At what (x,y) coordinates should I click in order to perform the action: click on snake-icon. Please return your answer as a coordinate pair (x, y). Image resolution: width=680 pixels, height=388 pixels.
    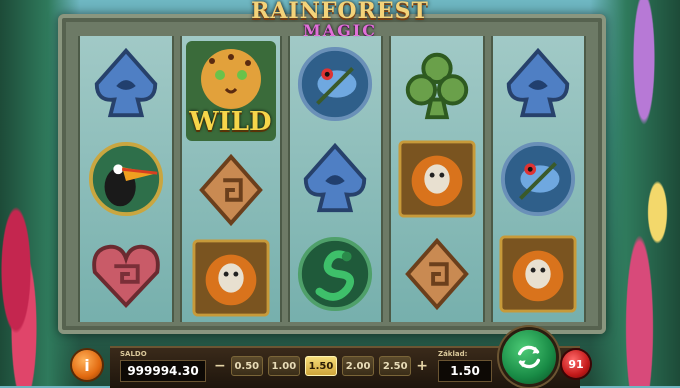
    Looking at the image, I should click on (335, 274).